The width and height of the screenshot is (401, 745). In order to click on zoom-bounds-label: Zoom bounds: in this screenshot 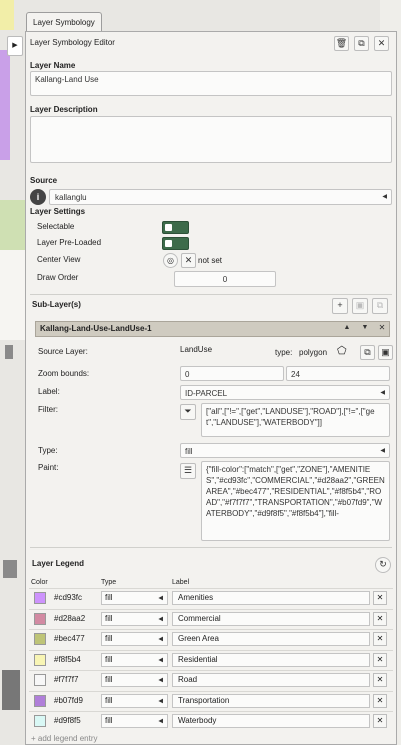, I will do `click(64, 373)`.